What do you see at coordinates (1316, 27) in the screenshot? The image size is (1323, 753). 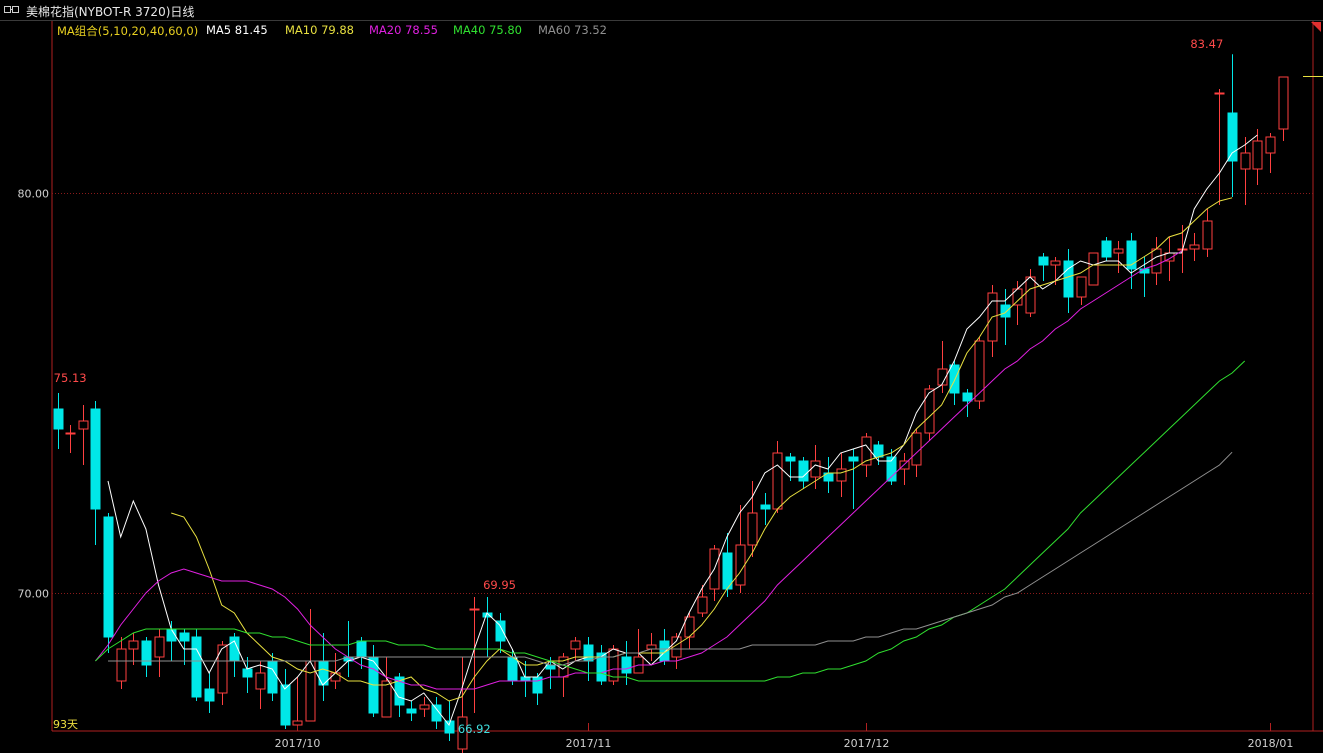 I see `corner-marker-icon` at bounding box center [1316, 27].